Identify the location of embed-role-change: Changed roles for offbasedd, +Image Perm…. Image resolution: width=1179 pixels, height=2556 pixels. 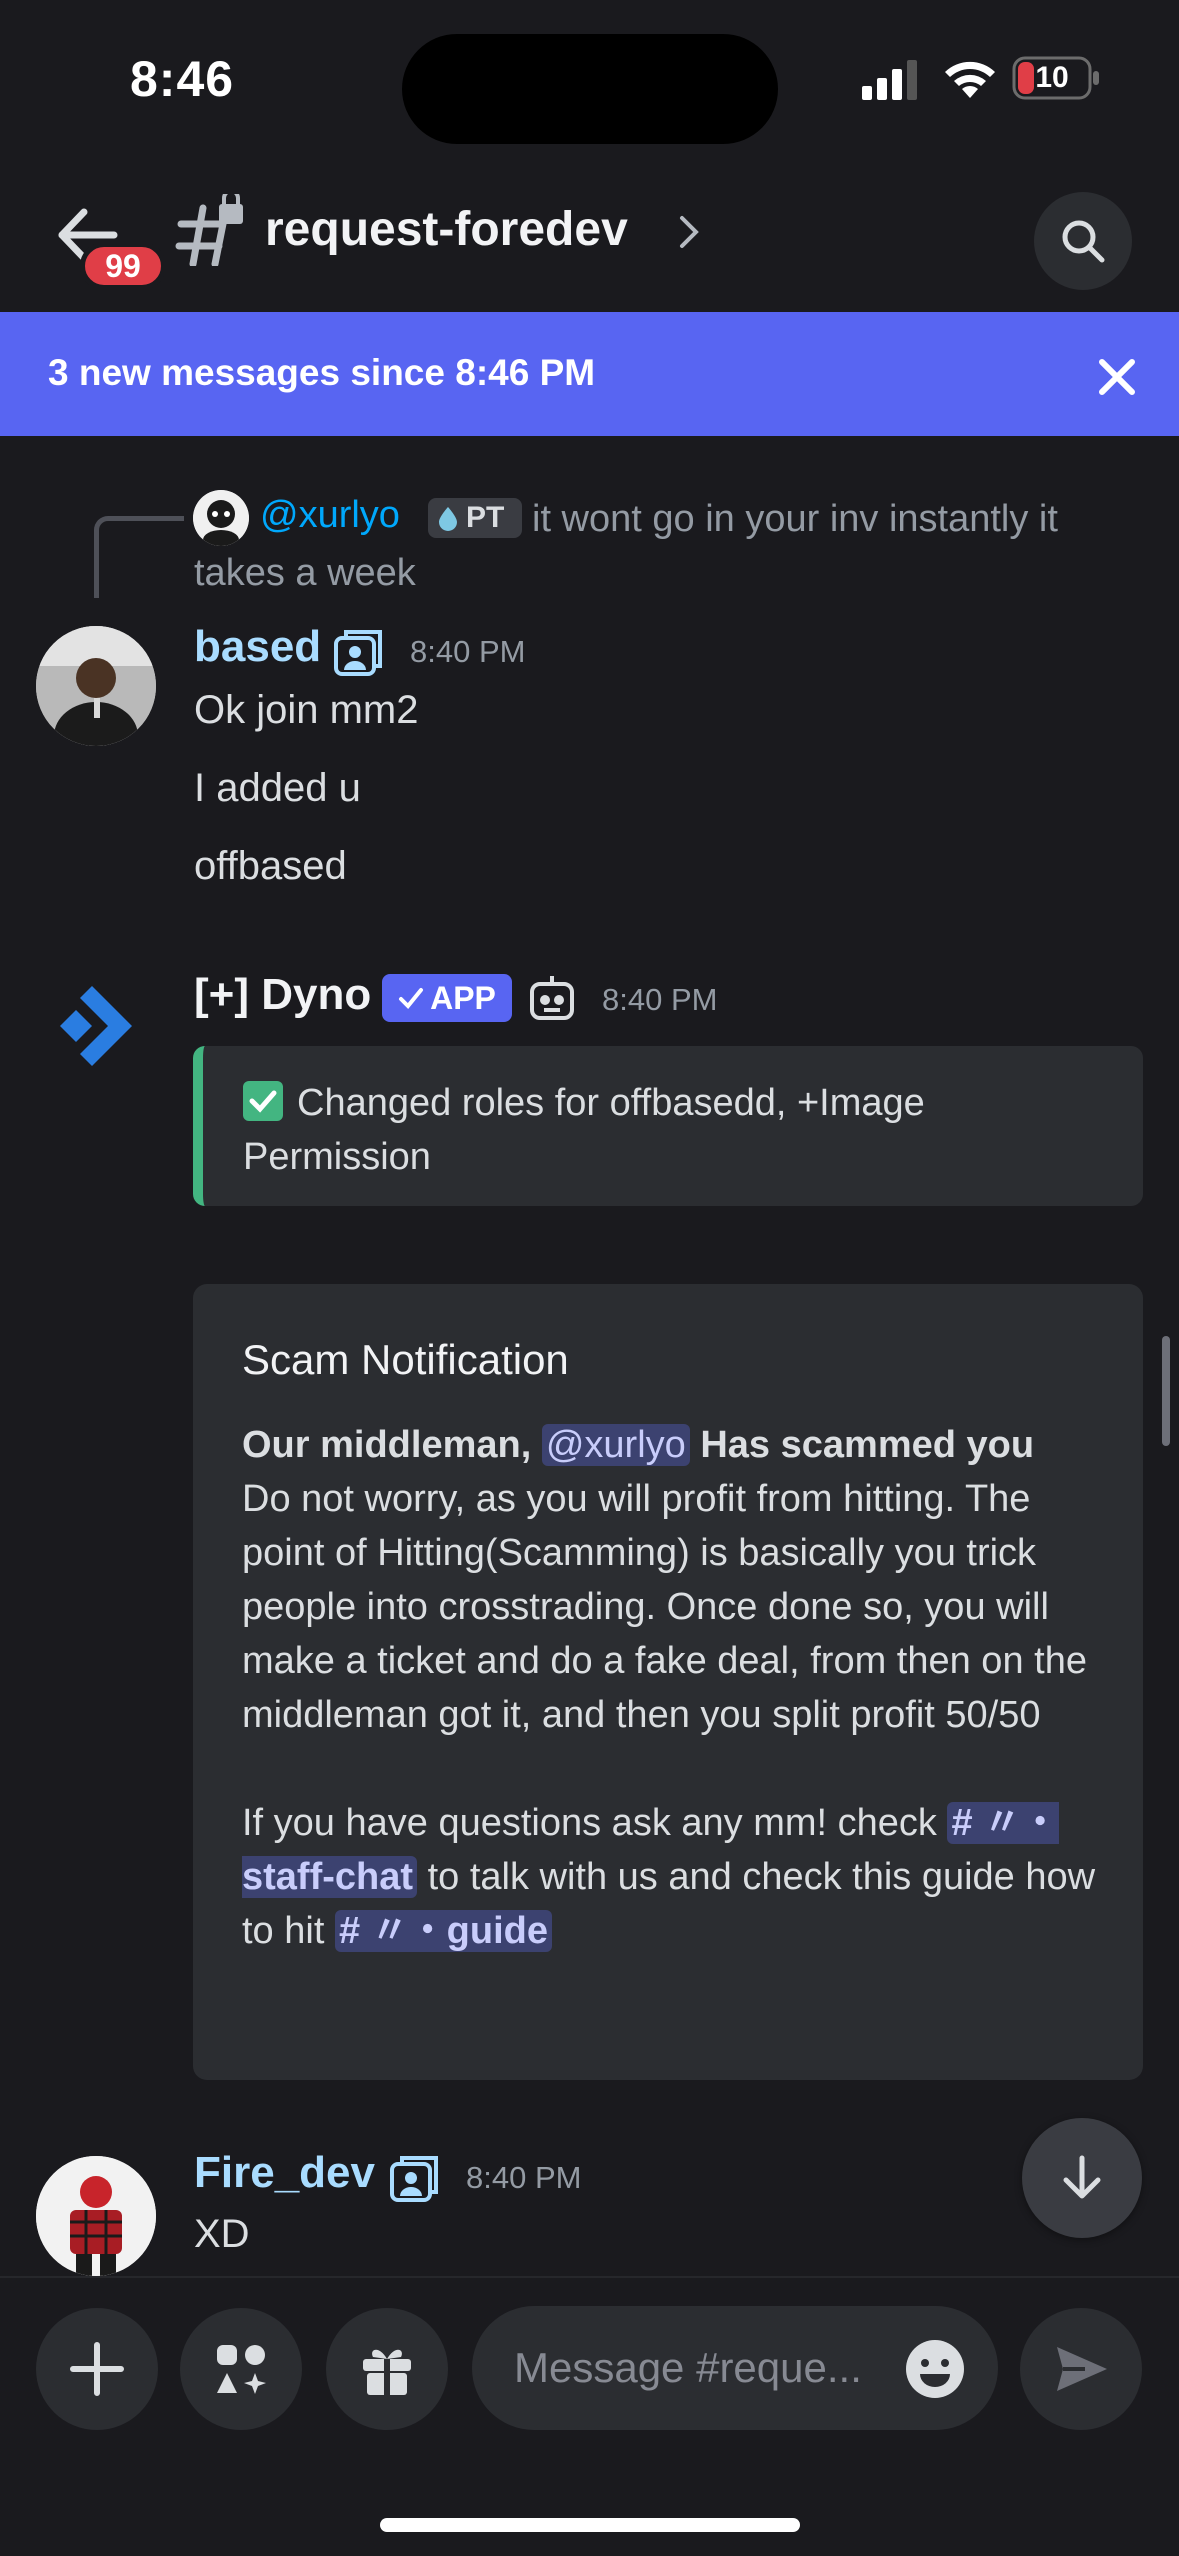
(668, 1126).